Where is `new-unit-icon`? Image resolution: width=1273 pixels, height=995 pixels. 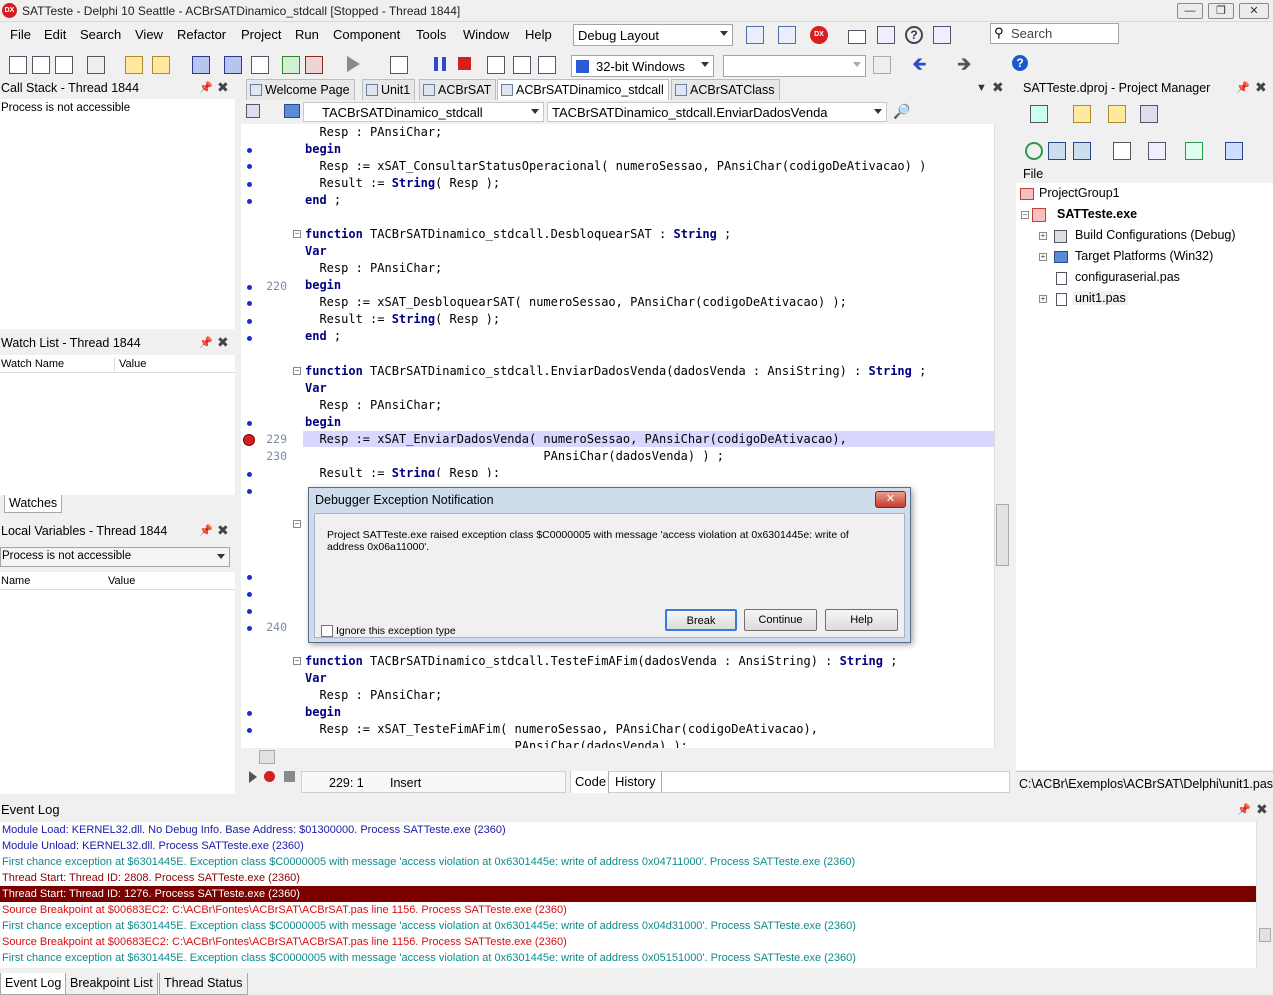
new-unit-icon is located at coordinates (64, 65).